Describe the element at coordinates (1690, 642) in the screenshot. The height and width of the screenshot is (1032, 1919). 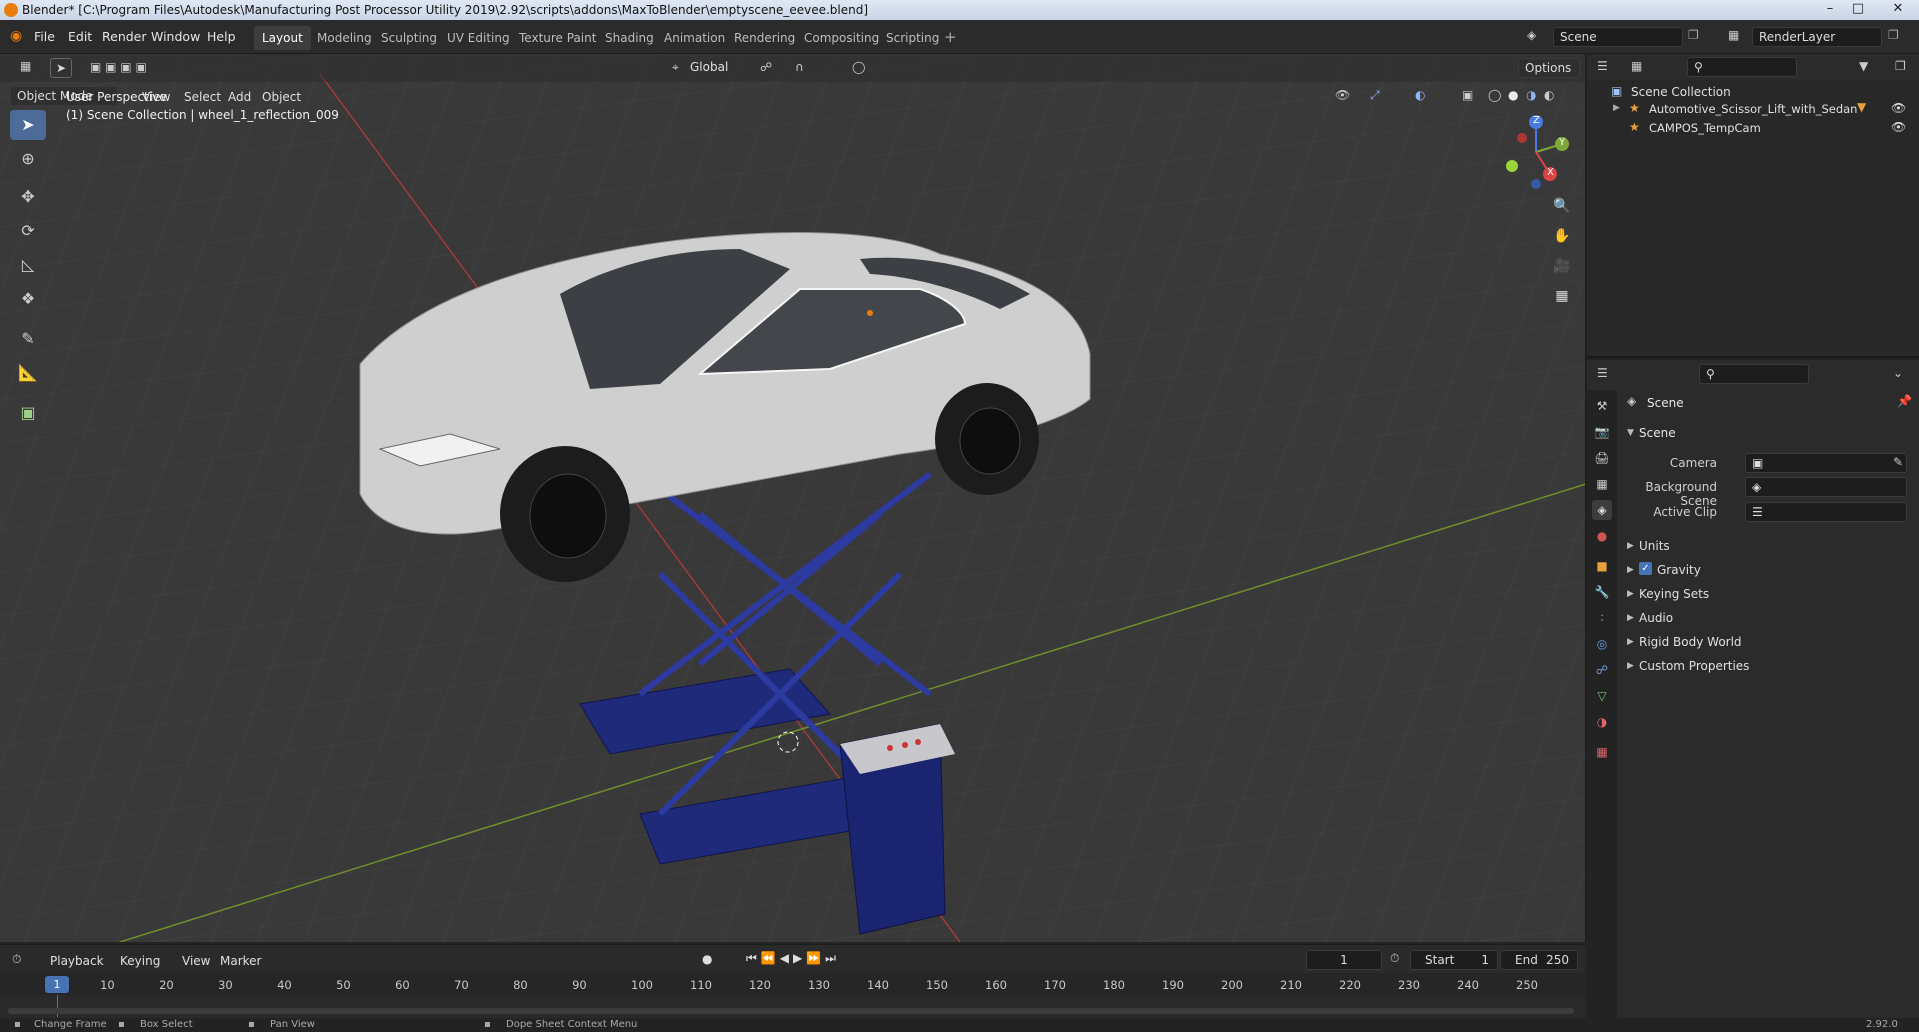
I see `rigid-body-world-section: Rigid Body World` at that location.